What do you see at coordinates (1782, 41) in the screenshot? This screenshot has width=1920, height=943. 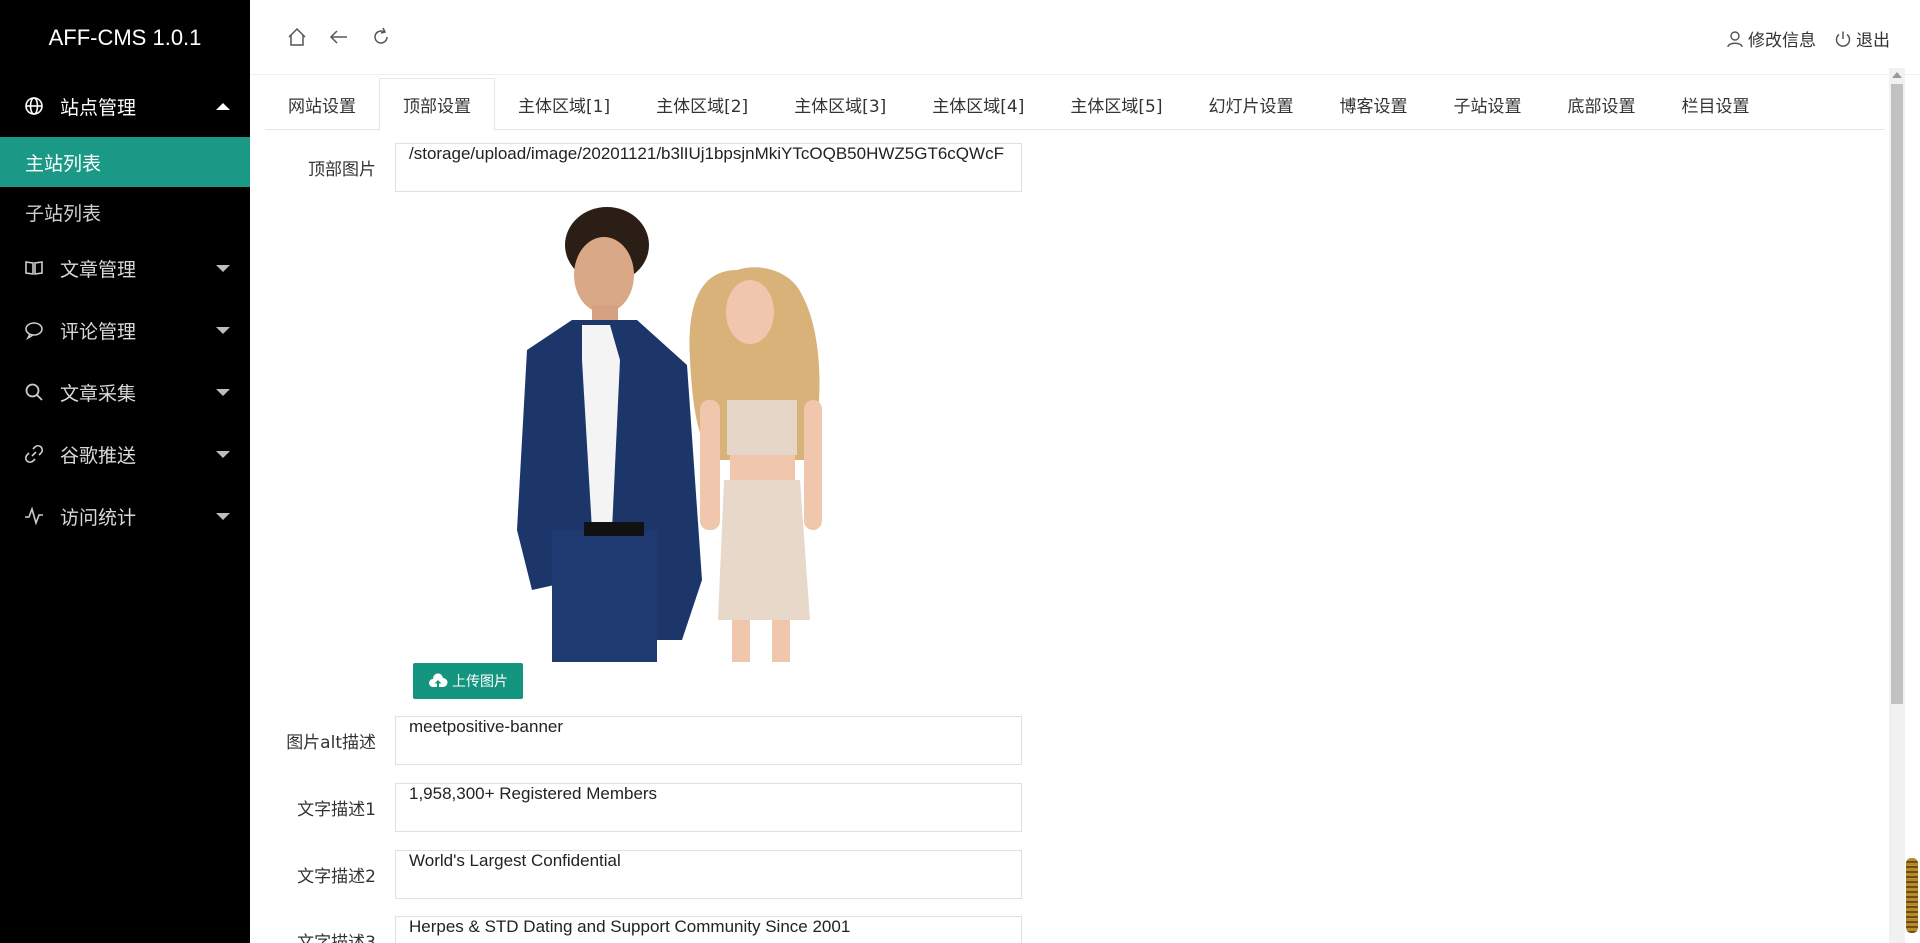 I see `edit-info-label: 修改信息` at bounding box center [1782, 41].